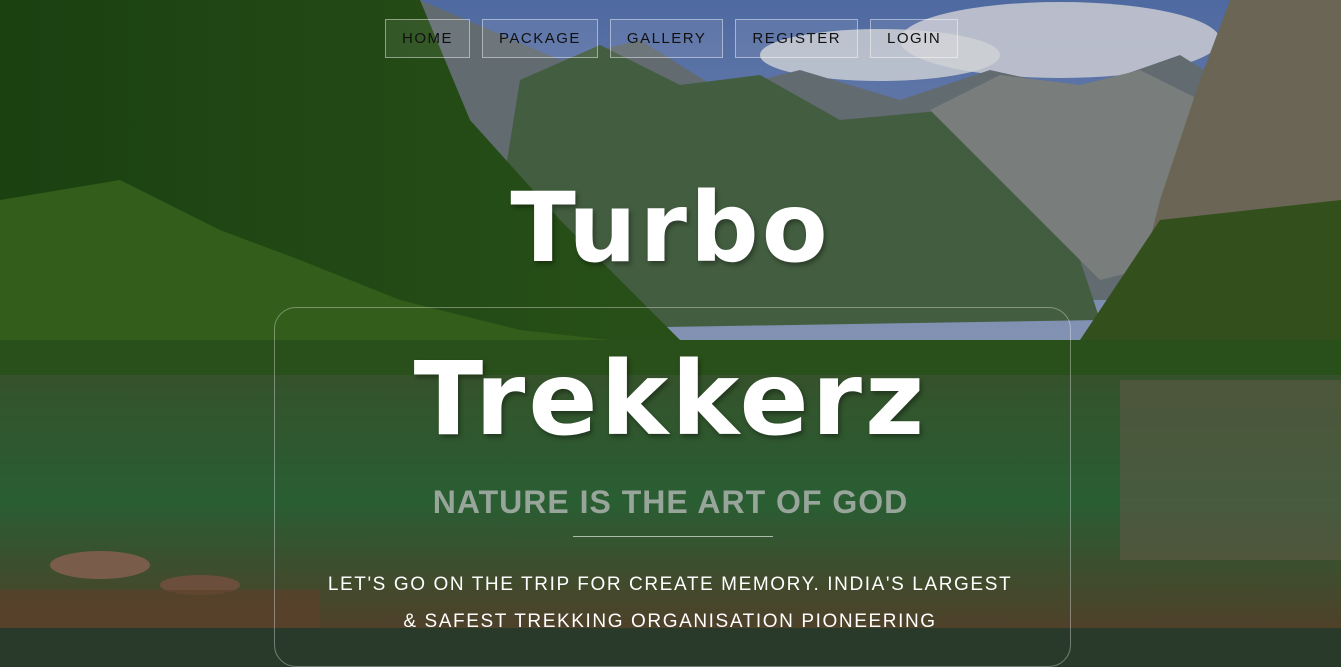  Describe the element at coordinates (914, 38) in the screenshot. I see `nav-login-button: LOGIN` at that location.